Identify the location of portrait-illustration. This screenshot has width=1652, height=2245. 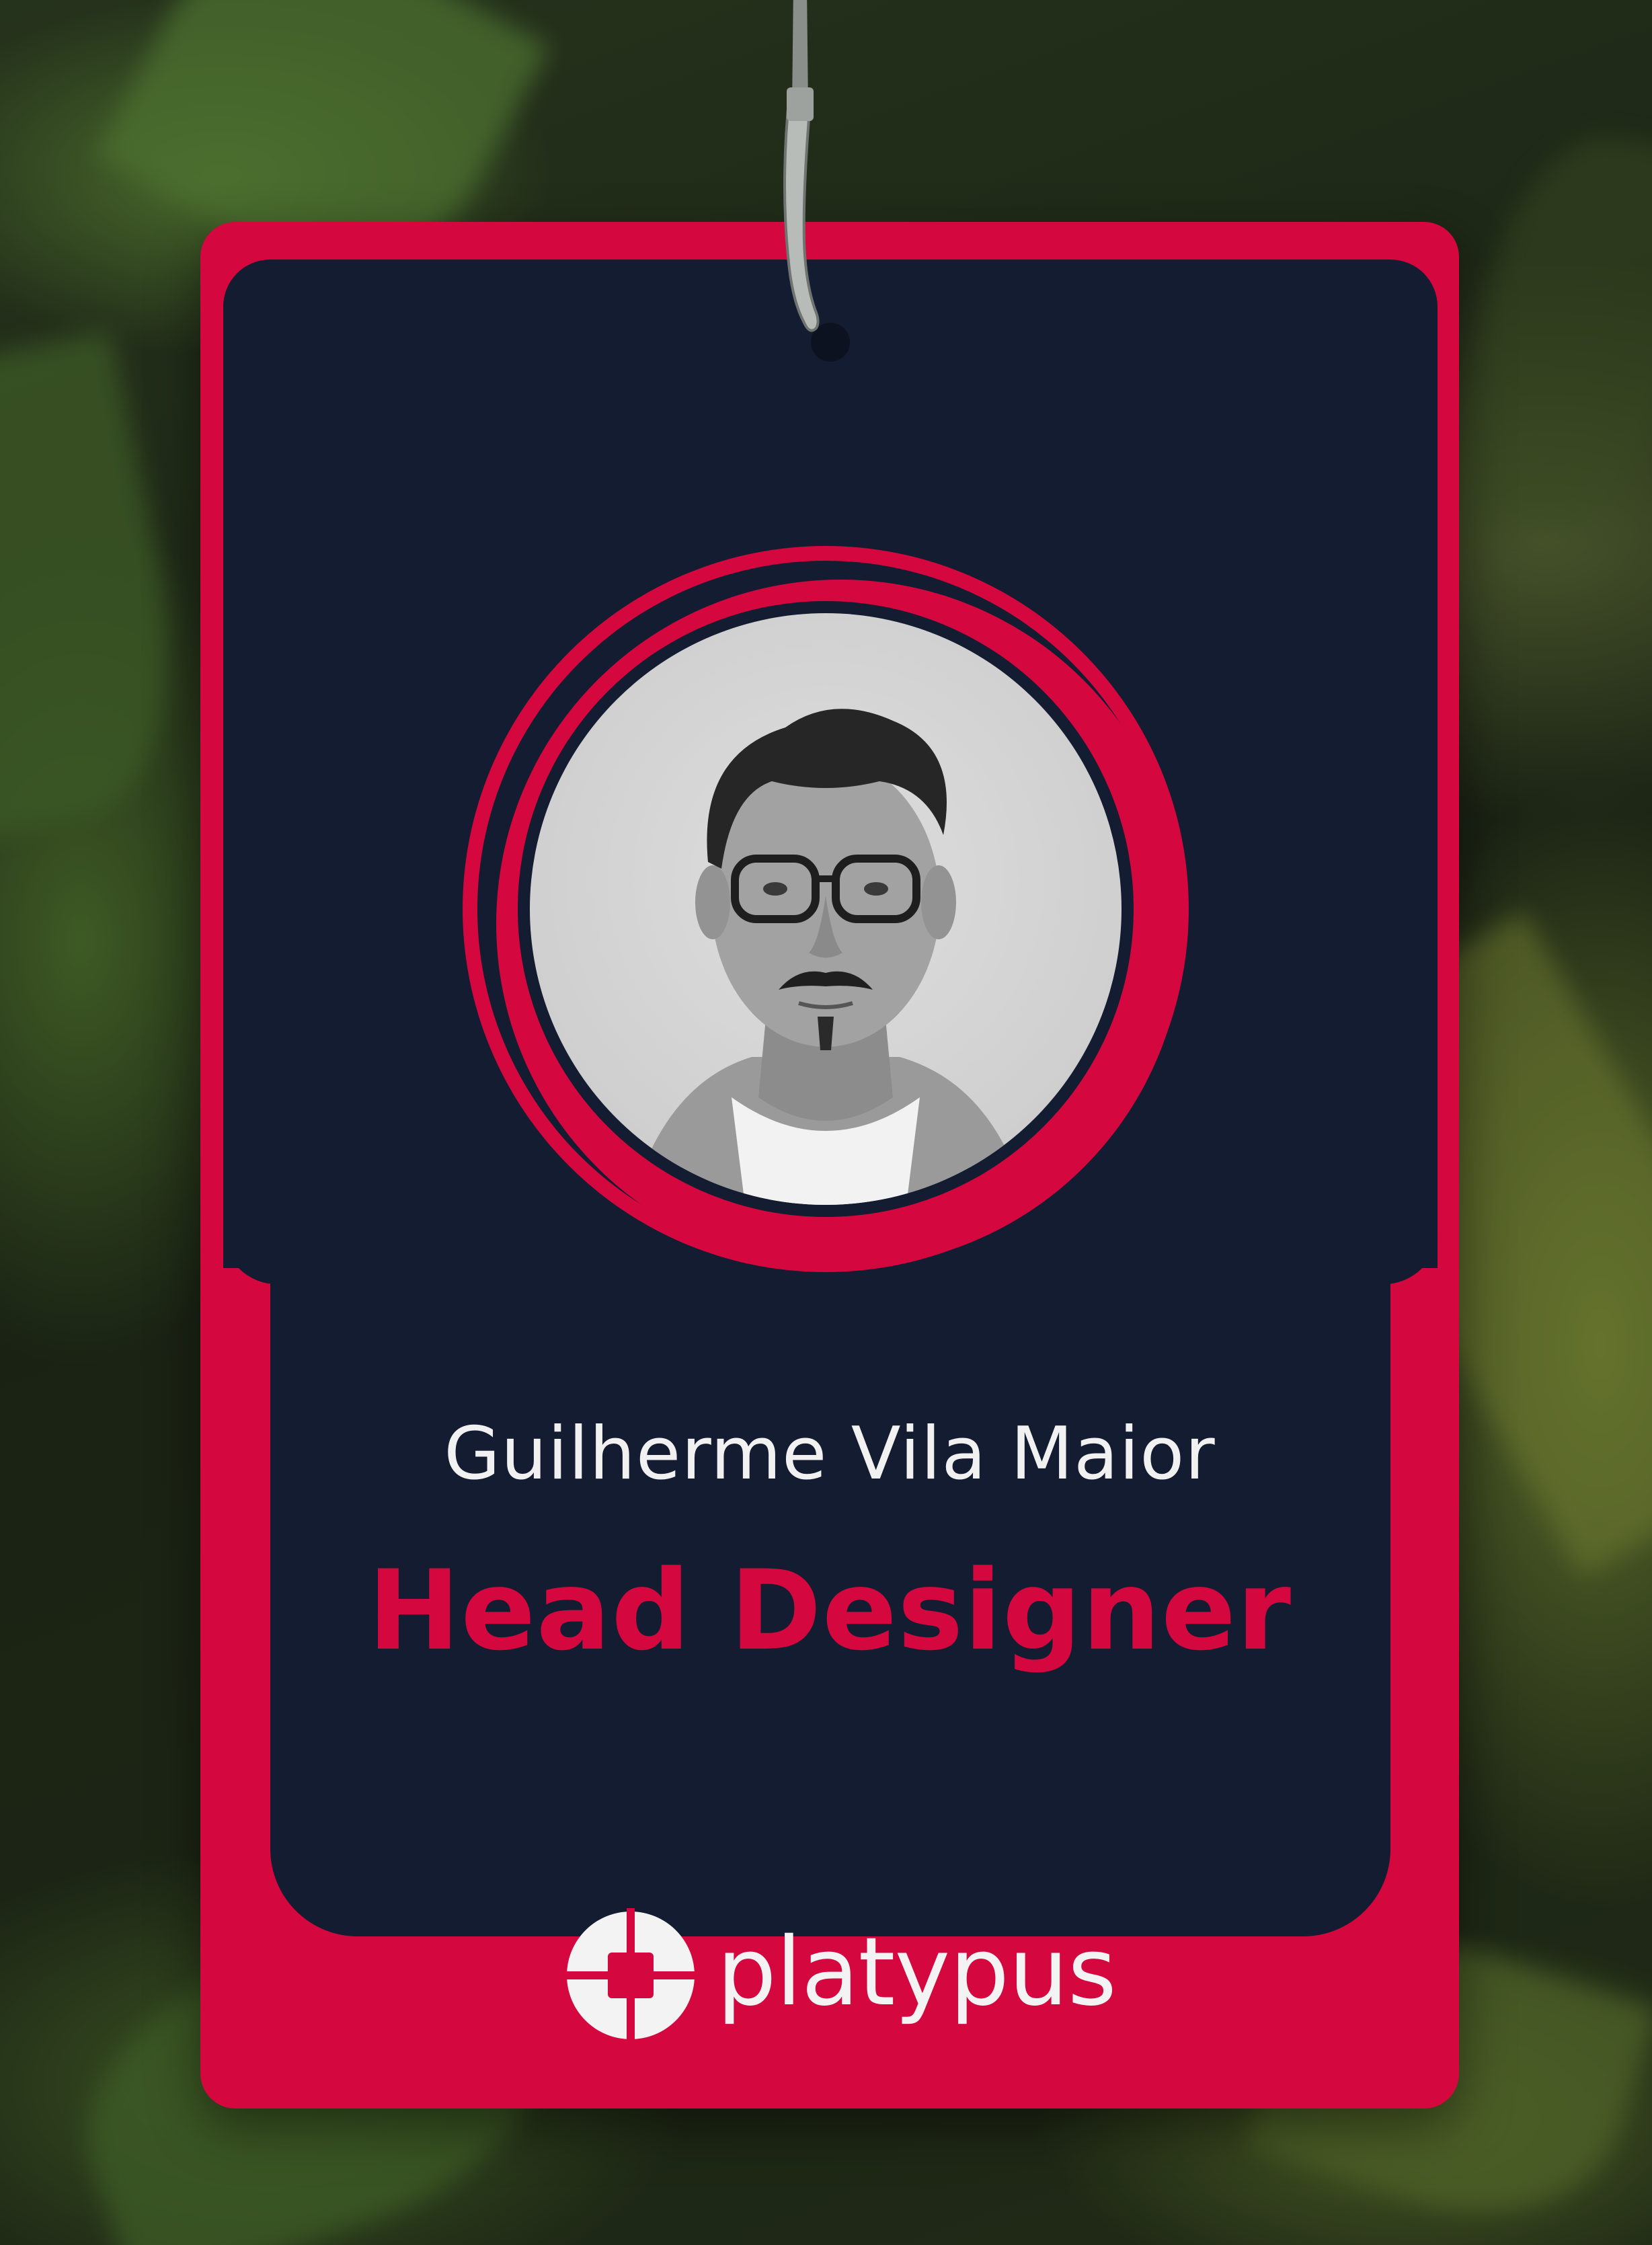
(829, 957).